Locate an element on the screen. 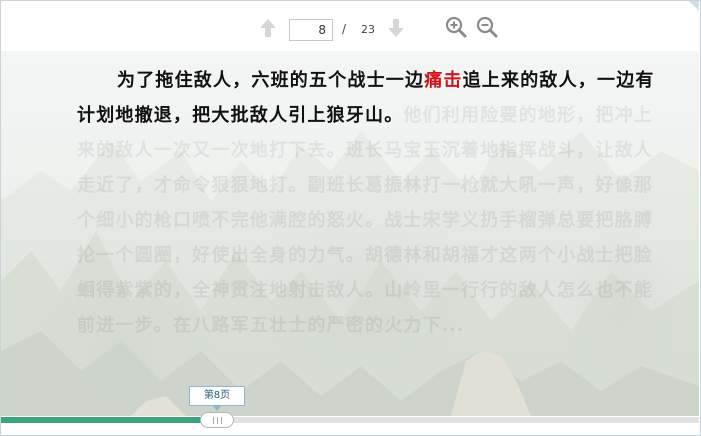  zoom-out-icon is located at coordinates (487, 27).